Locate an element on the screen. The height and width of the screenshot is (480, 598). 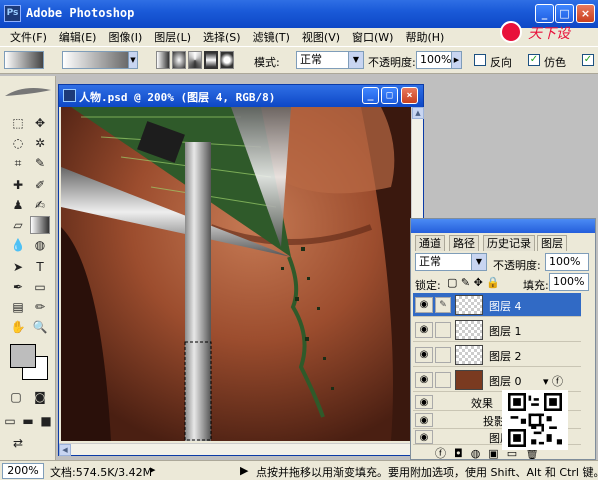
scroll-up-icon: ▲ is located at coordinates (418, 113).